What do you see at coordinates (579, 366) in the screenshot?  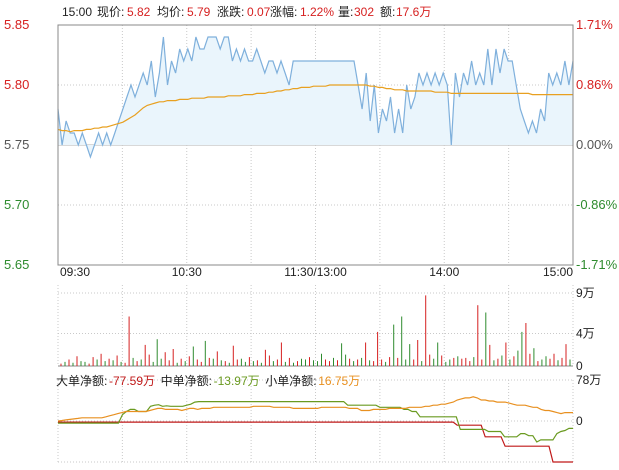 I see `vol-y-tick: 0` at bounding box center [579, 366].